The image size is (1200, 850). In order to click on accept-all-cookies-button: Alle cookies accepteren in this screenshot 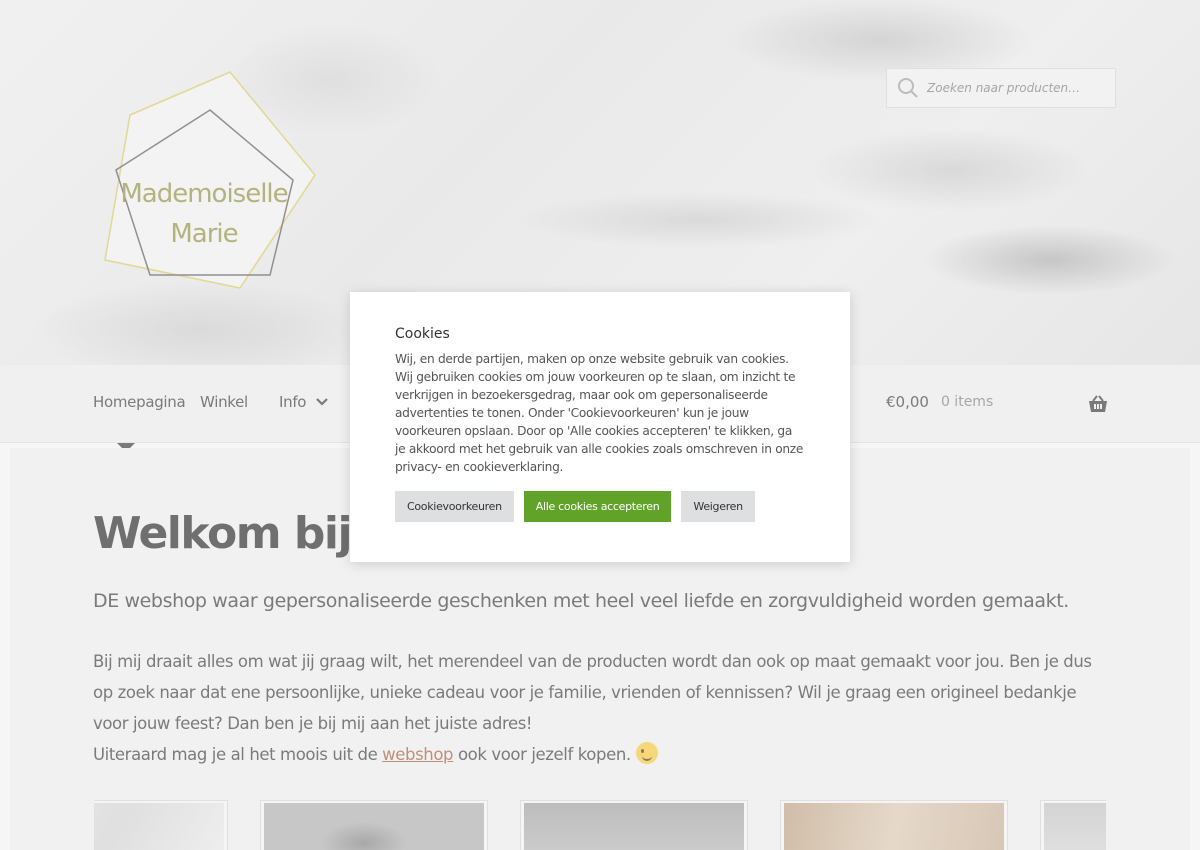, I will do `click(597, 506)`.